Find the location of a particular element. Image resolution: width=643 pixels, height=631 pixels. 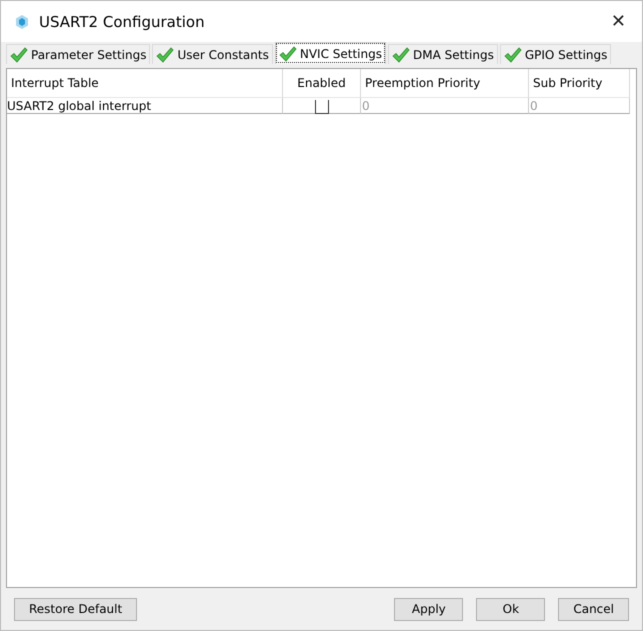

column-header: Preemption Priority is located at coordinates (445, 83).